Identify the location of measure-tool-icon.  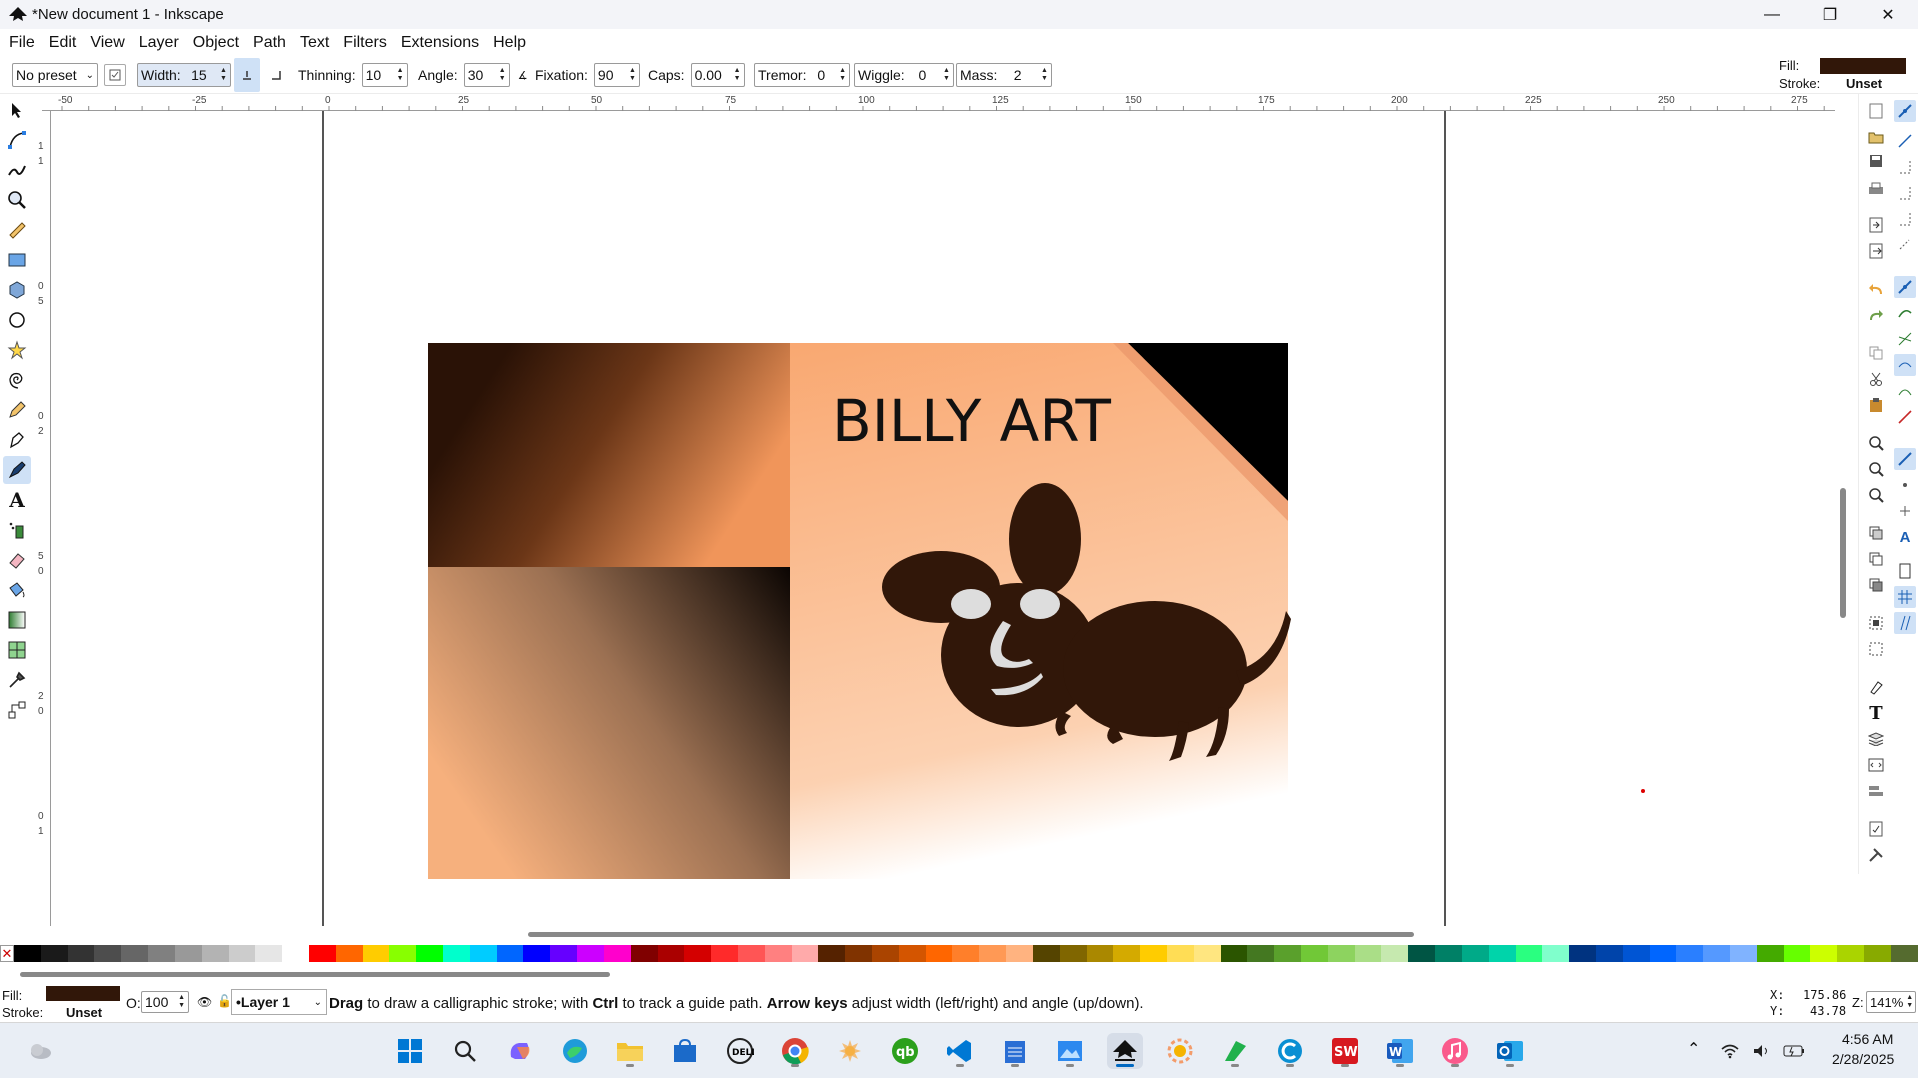
(17, 230).